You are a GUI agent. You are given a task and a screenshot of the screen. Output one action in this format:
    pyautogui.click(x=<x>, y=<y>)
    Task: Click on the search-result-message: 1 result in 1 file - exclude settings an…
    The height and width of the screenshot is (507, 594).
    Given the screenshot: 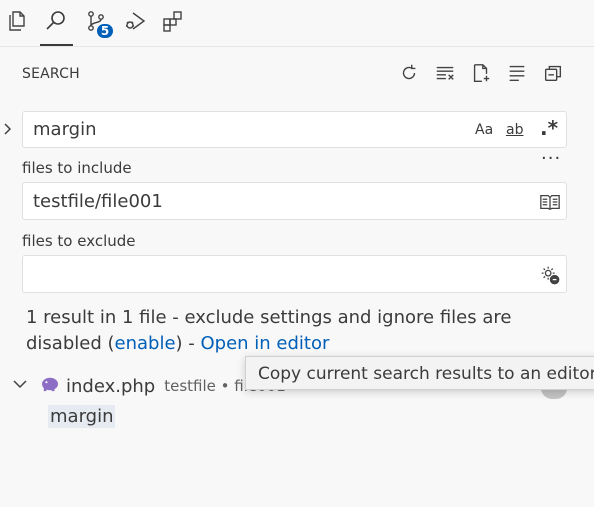 What is the action you would take?
    pyautogui.click(x=276, y=331)
    